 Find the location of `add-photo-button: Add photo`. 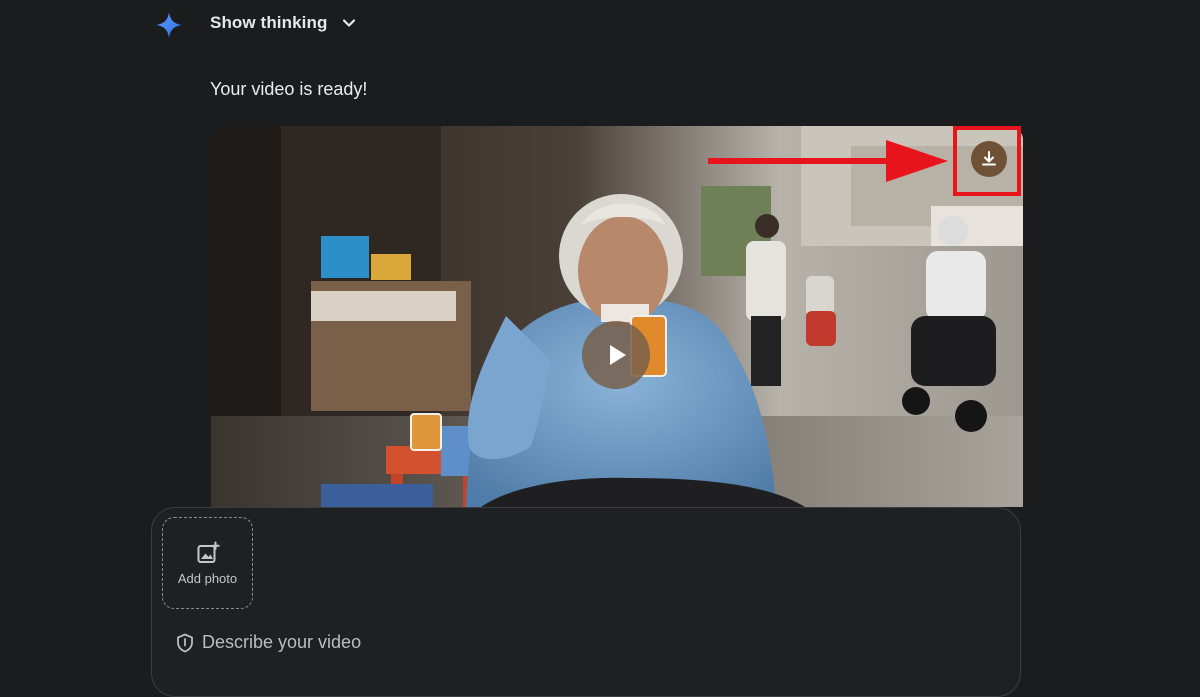

add-photo-button: Add photo is located at coordinates (207, 563).